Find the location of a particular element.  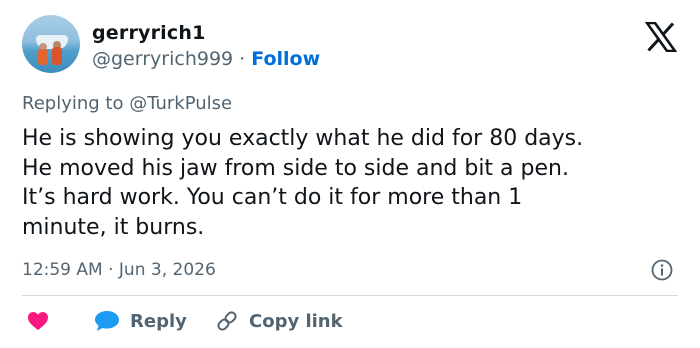

reply-target-handle: @TurkPulse is located at coordinates (180, 103).